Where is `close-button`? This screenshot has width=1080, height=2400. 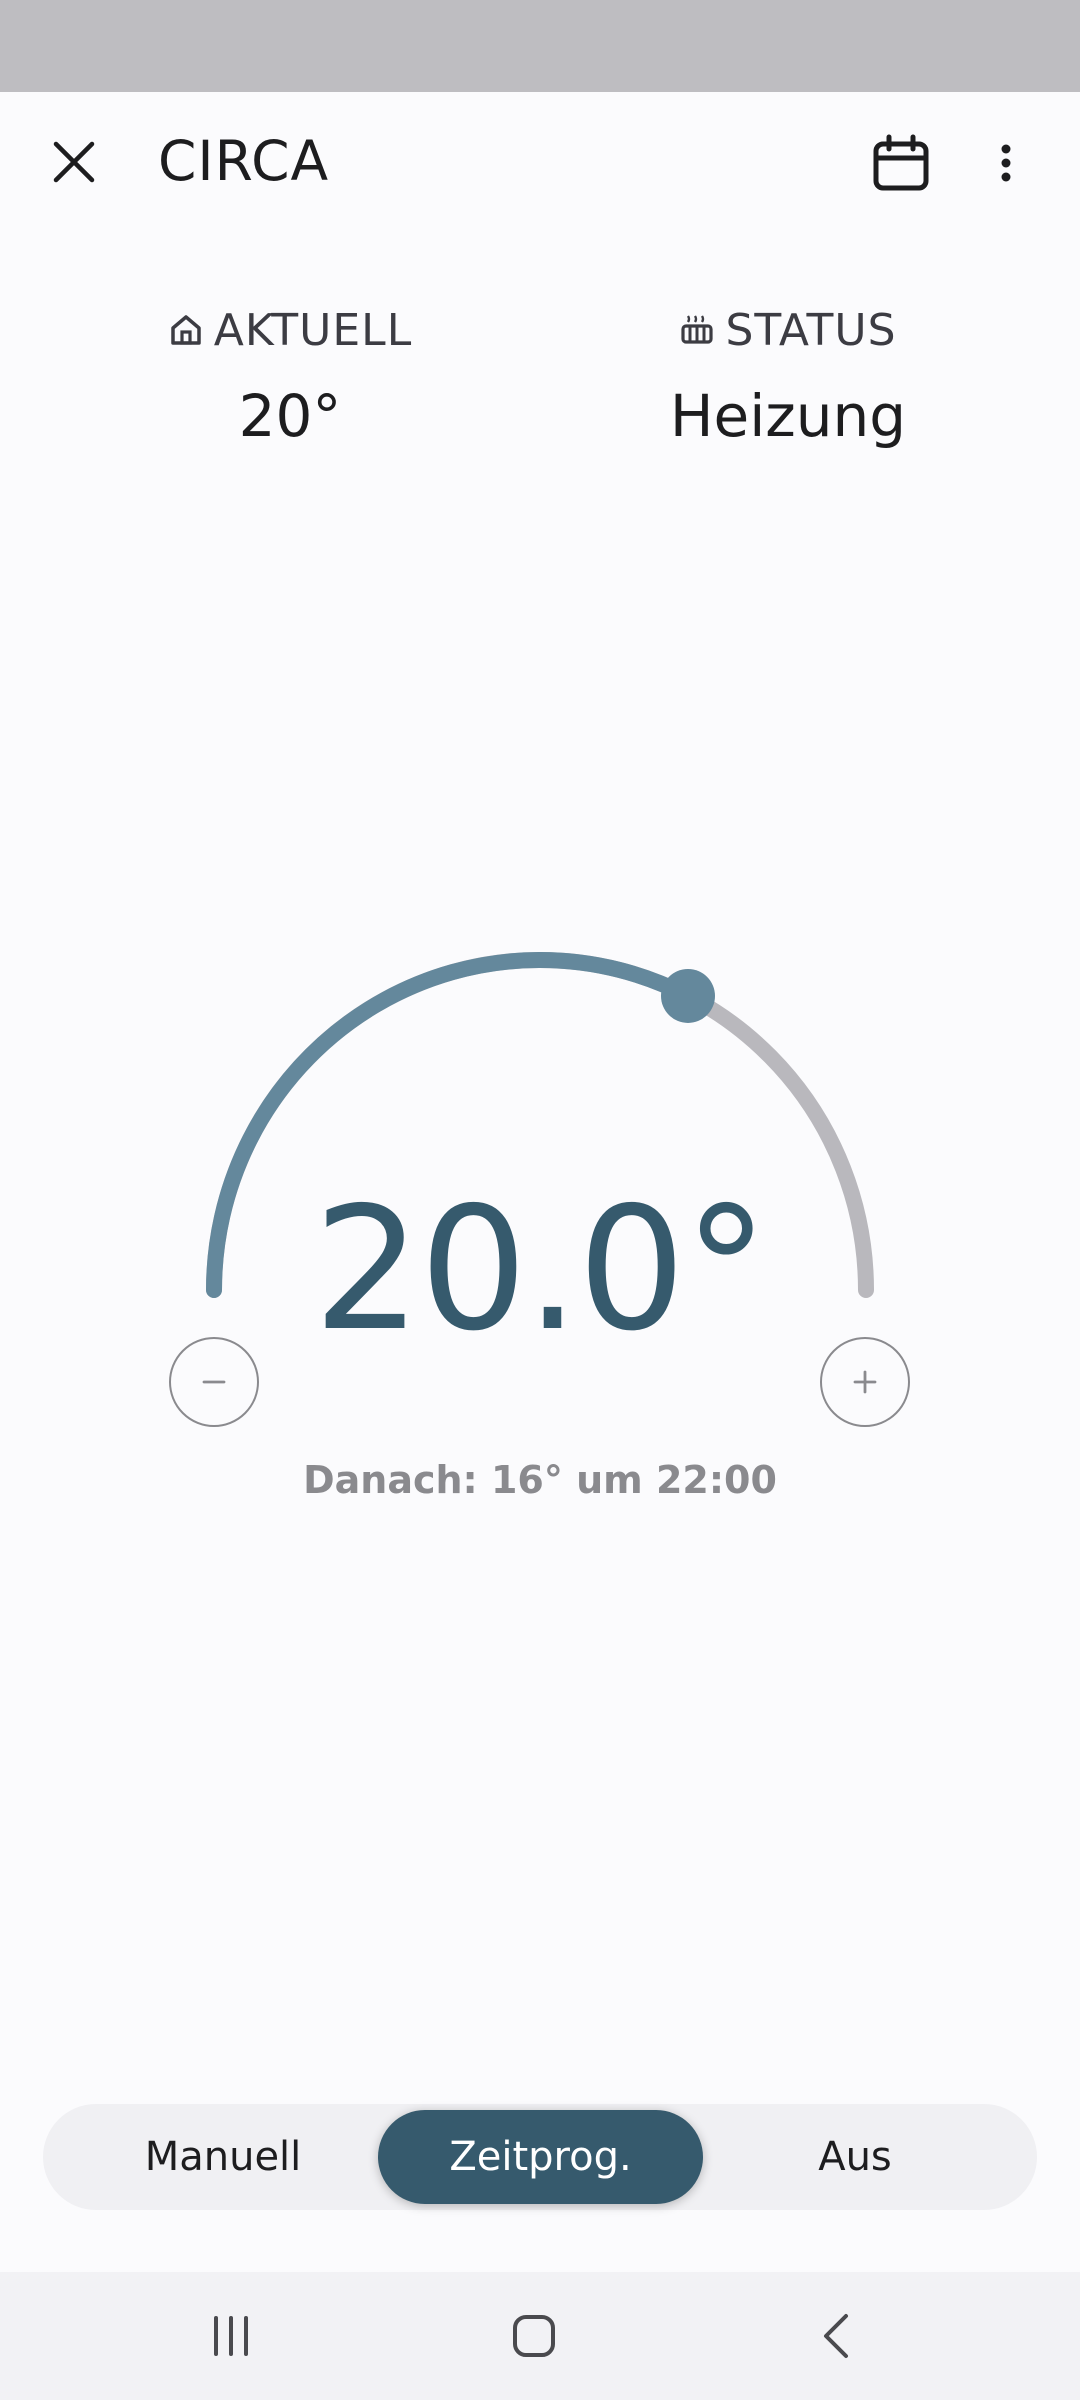
close-button is located at coordinates (74, 162).